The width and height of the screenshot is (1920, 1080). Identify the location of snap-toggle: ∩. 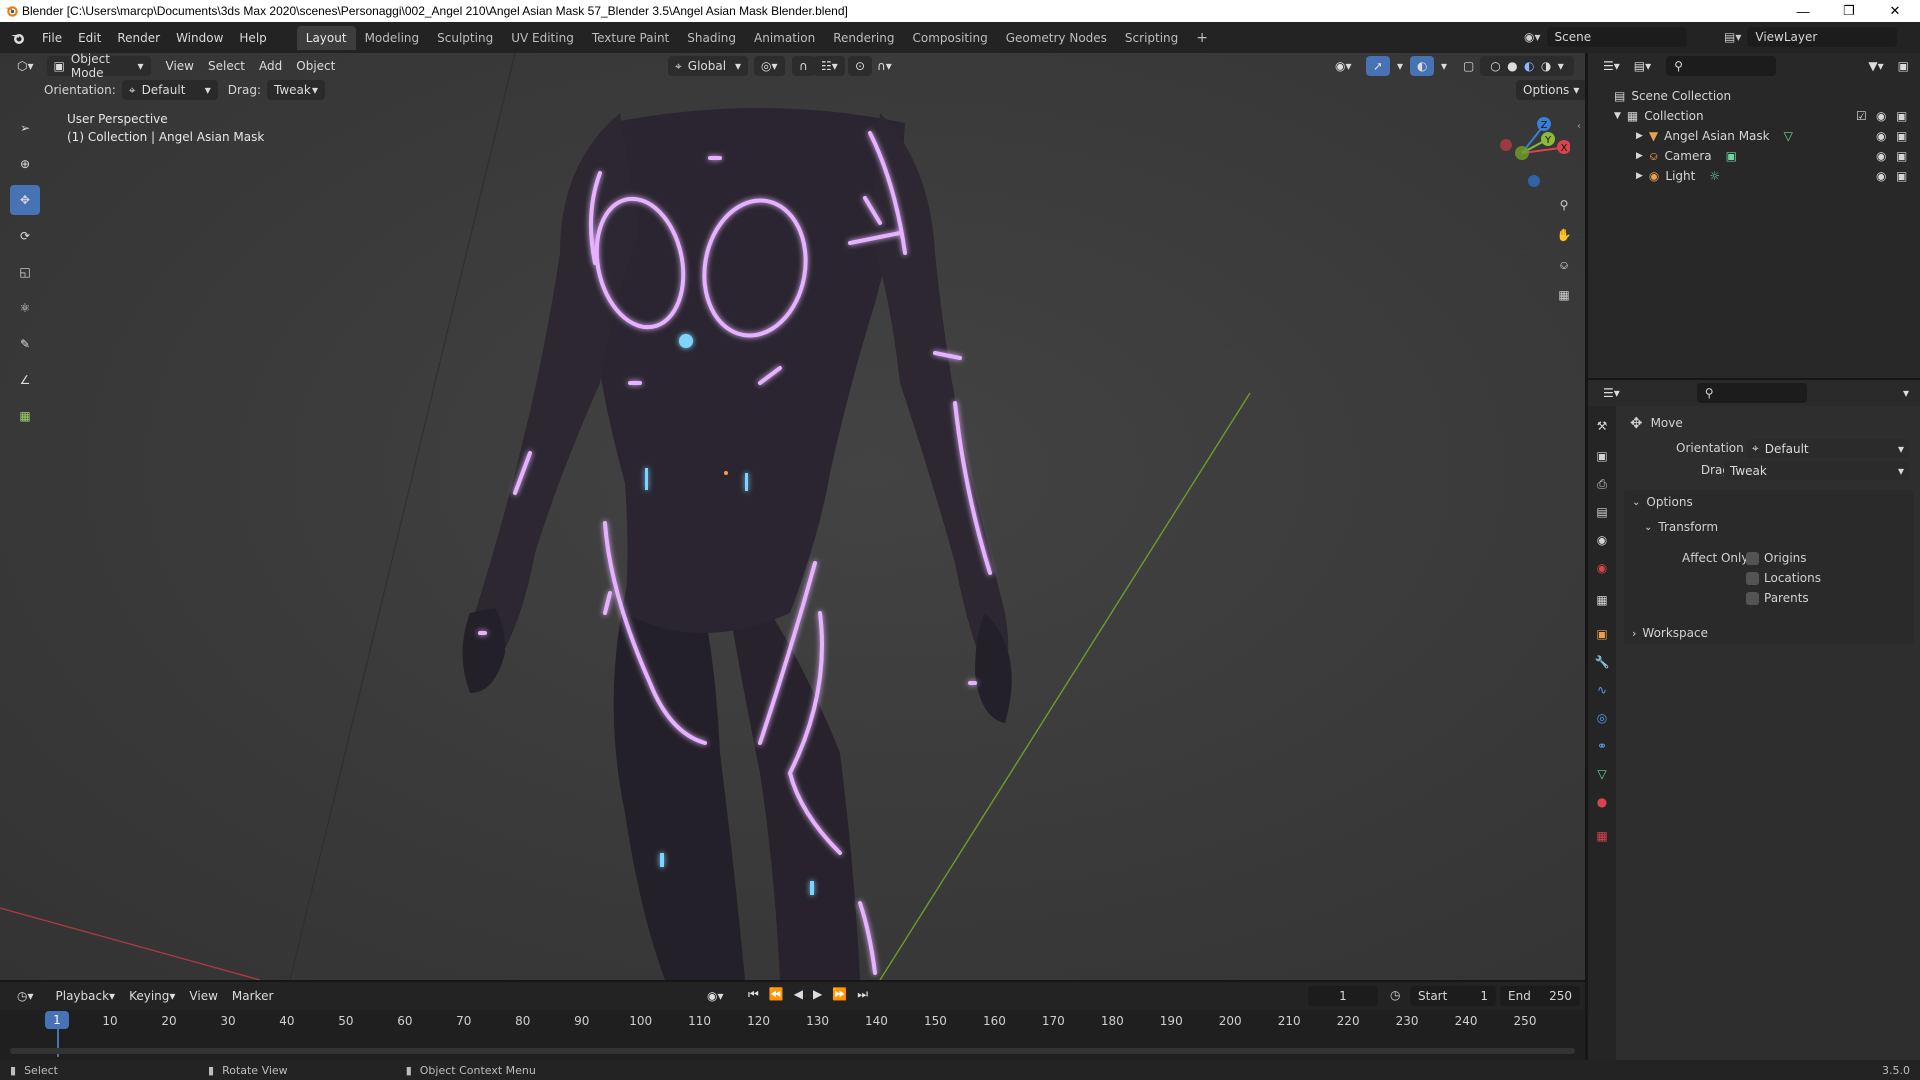
(803, 66).